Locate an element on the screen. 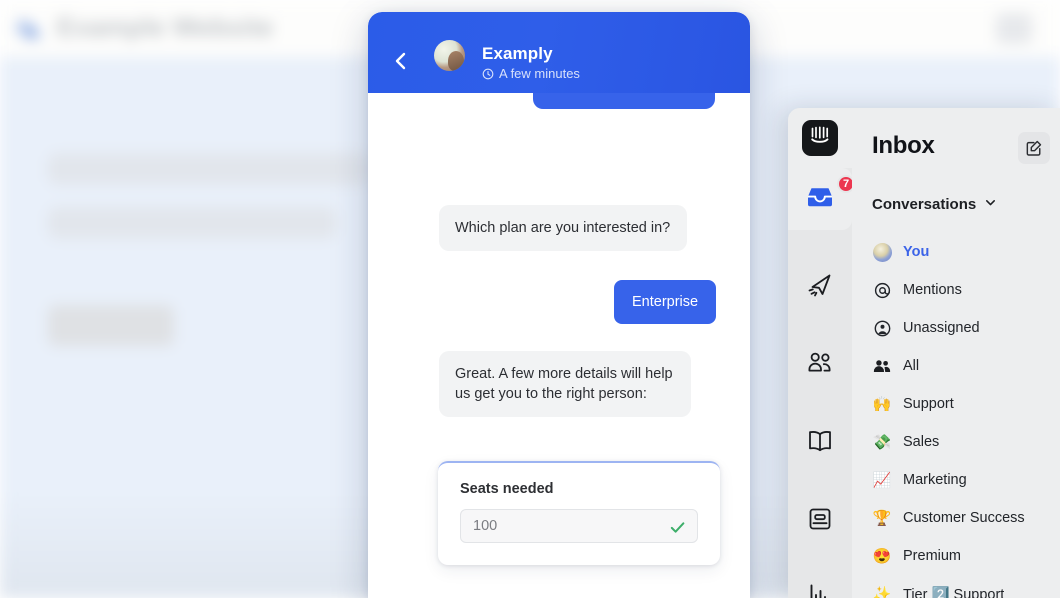  book-open-icon is located at coordinates (820, 443).